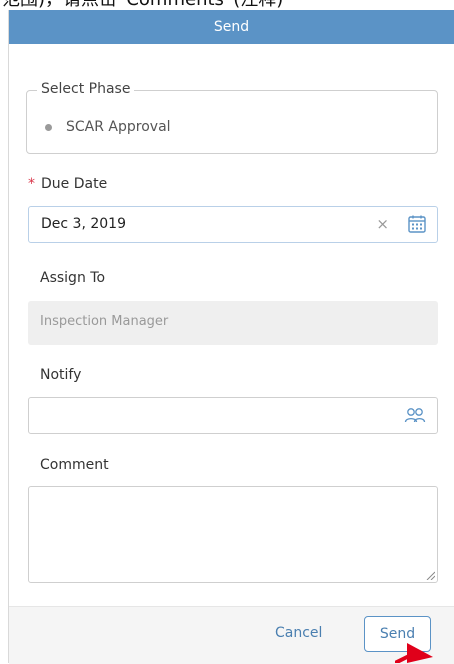 The width and height of the screenshot is (454, 664). Describe the element at coordinates (48, 127) in the screenshot. I see `dot-icon` at that location.